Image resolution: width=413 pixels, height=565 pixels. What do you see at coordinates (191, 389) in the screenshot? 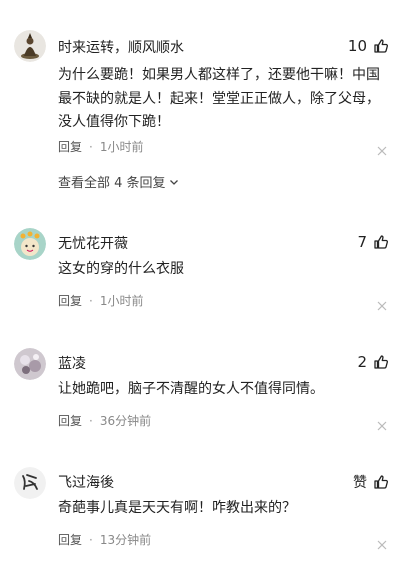
I see `comment-text: 让她跪吧，脑子不清醒的女人不值得同情。` at bounding box center [191, 389].